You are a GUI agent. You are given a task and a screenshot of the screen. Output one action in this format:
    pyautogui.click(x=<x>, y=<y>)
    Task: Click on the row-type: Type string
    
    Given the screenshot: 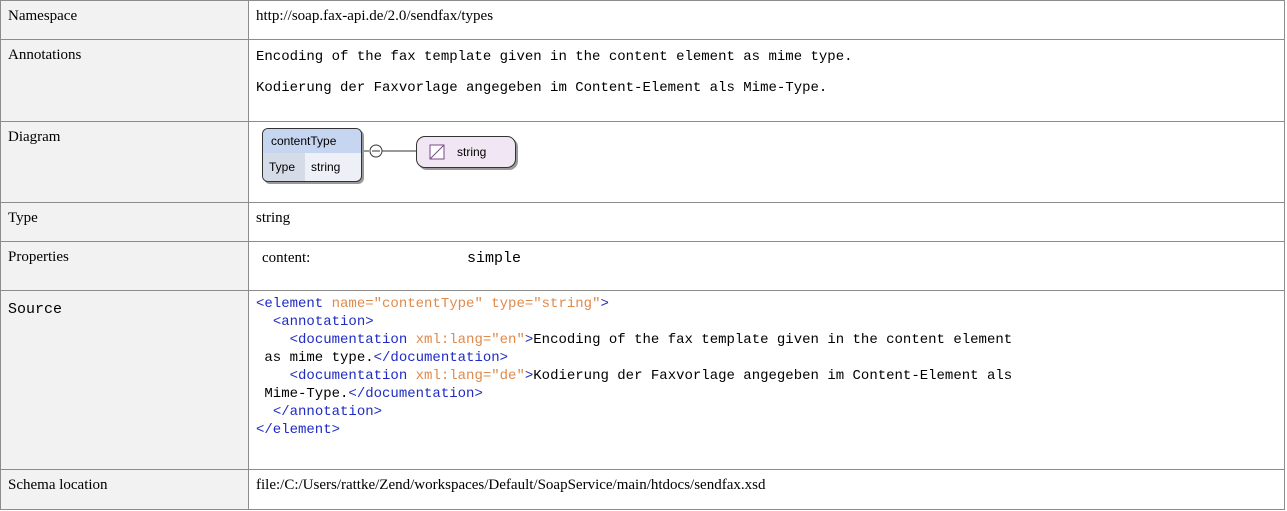 What is the action you would take?
    pyautogui.click(x=642, y=222)
    